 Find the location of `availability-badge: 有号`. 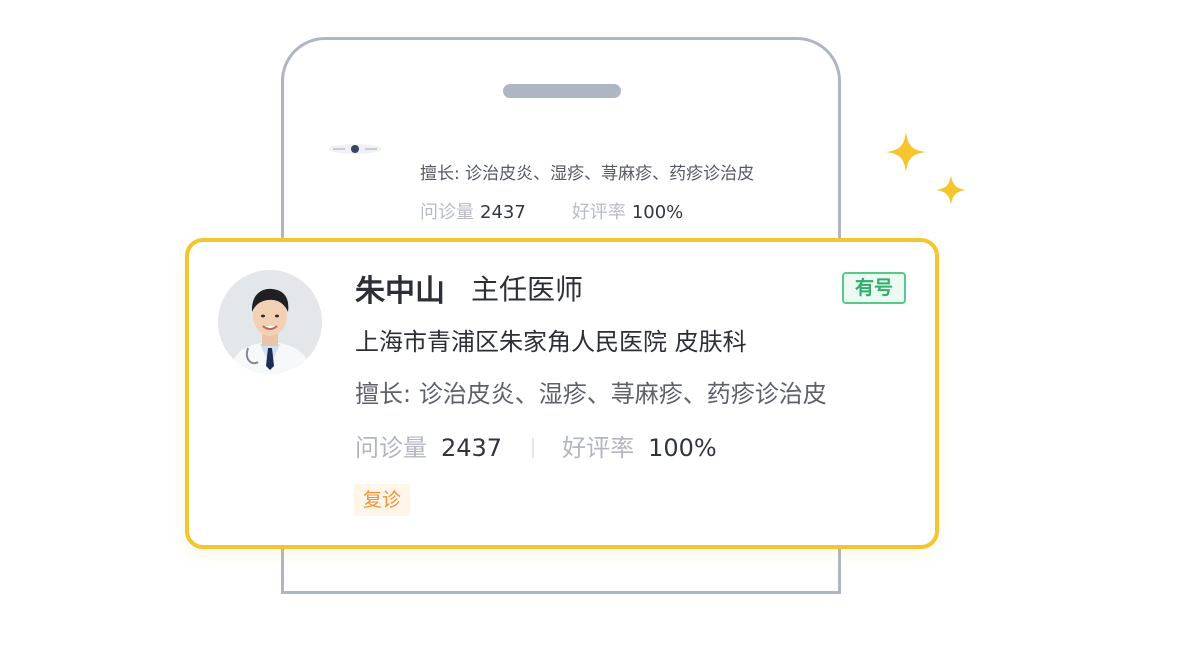

availability-badge: 有号 is located at coordinates (874, 288).